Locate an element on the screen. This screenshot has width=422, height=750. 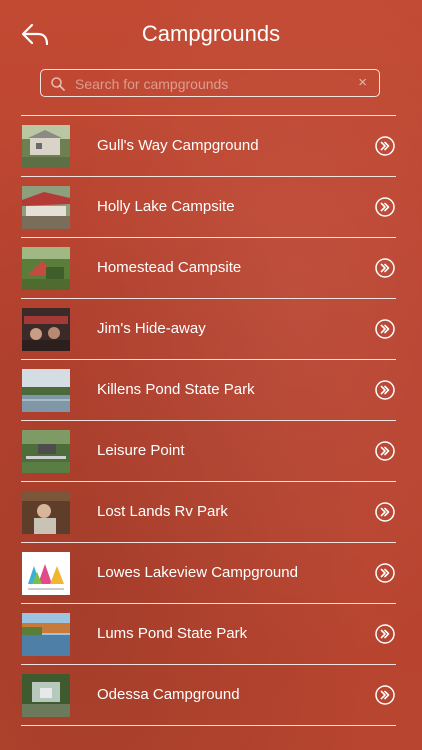
campground-name: Homestead Campsite is located at coordinates (169, 267).